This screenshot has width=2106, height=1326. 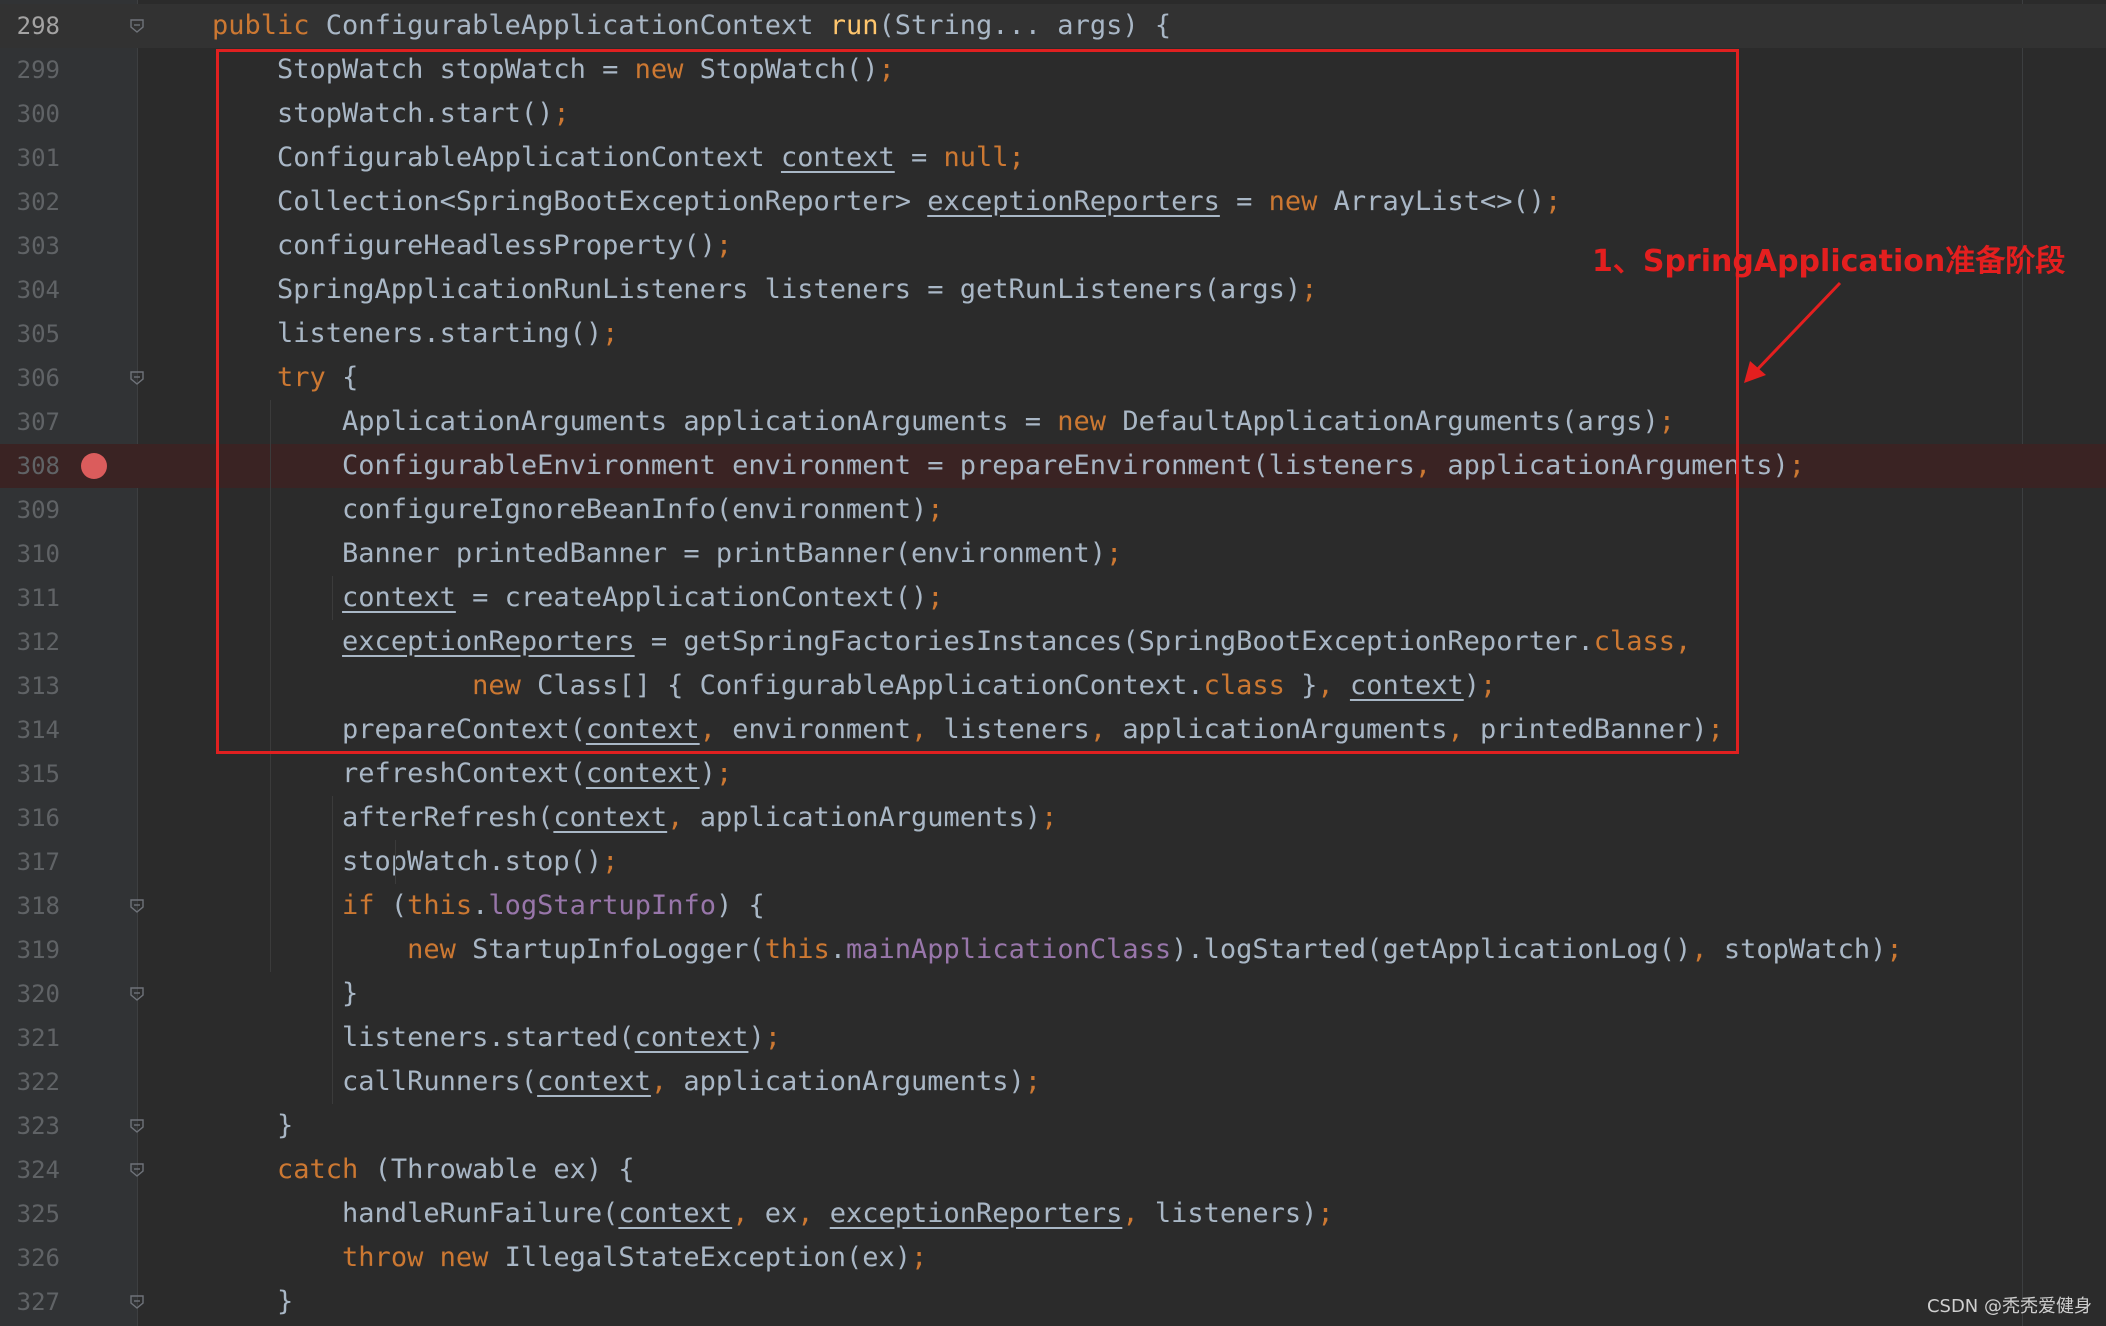 I want to click on line-number: 300, so click(x=30, y=114).